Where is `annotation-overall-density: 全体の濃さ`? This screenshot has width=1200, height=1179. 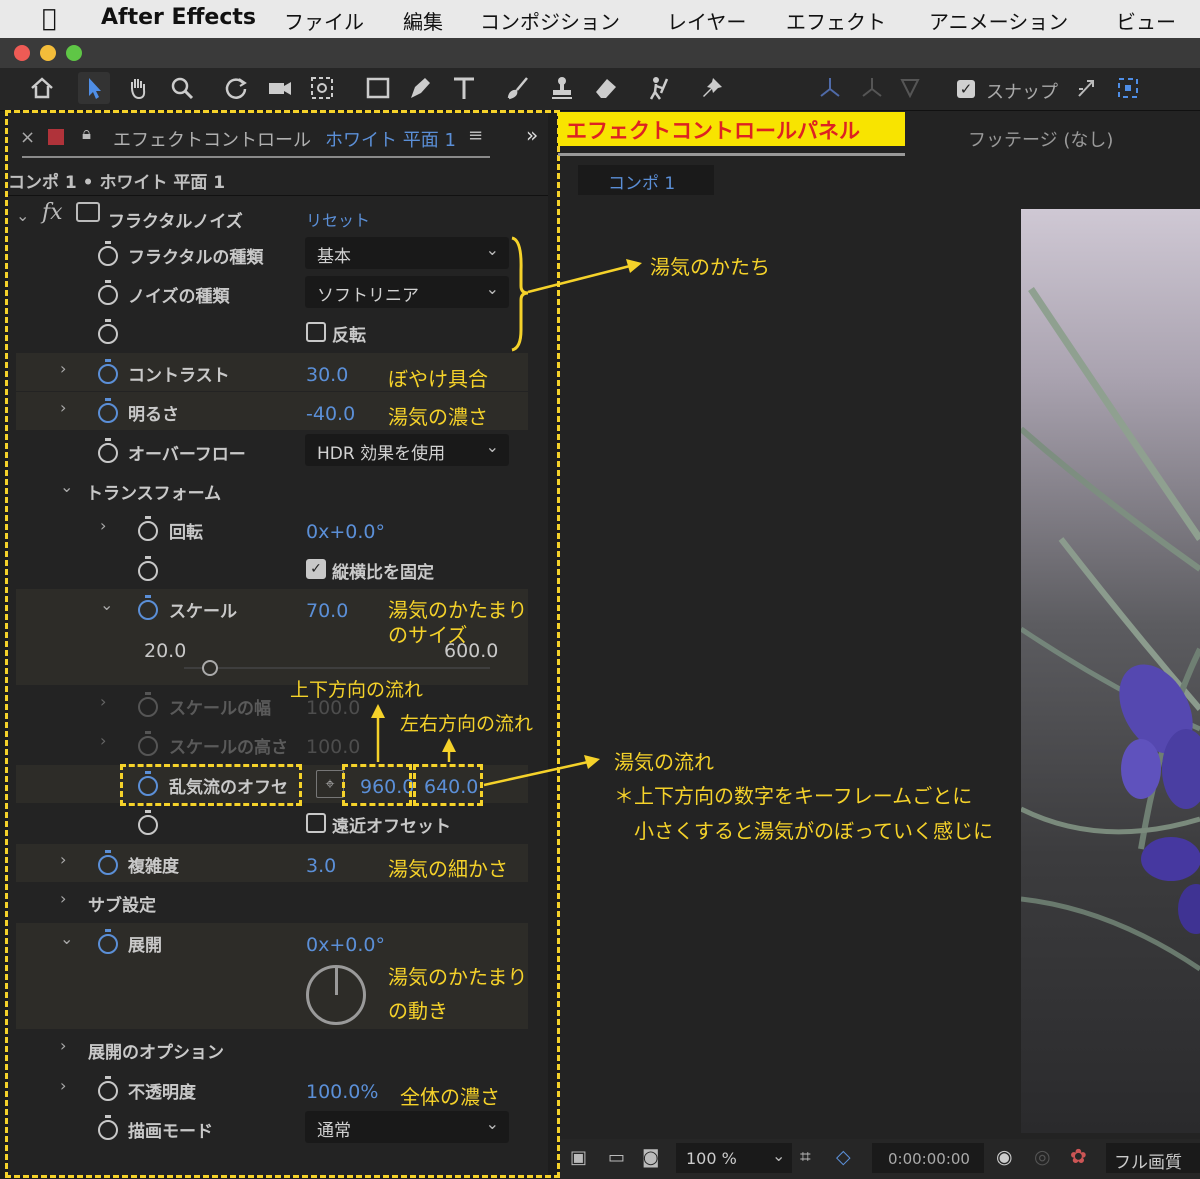
annotation-overall-density: 全体の濃さ is located at coordinates (450, 1097).